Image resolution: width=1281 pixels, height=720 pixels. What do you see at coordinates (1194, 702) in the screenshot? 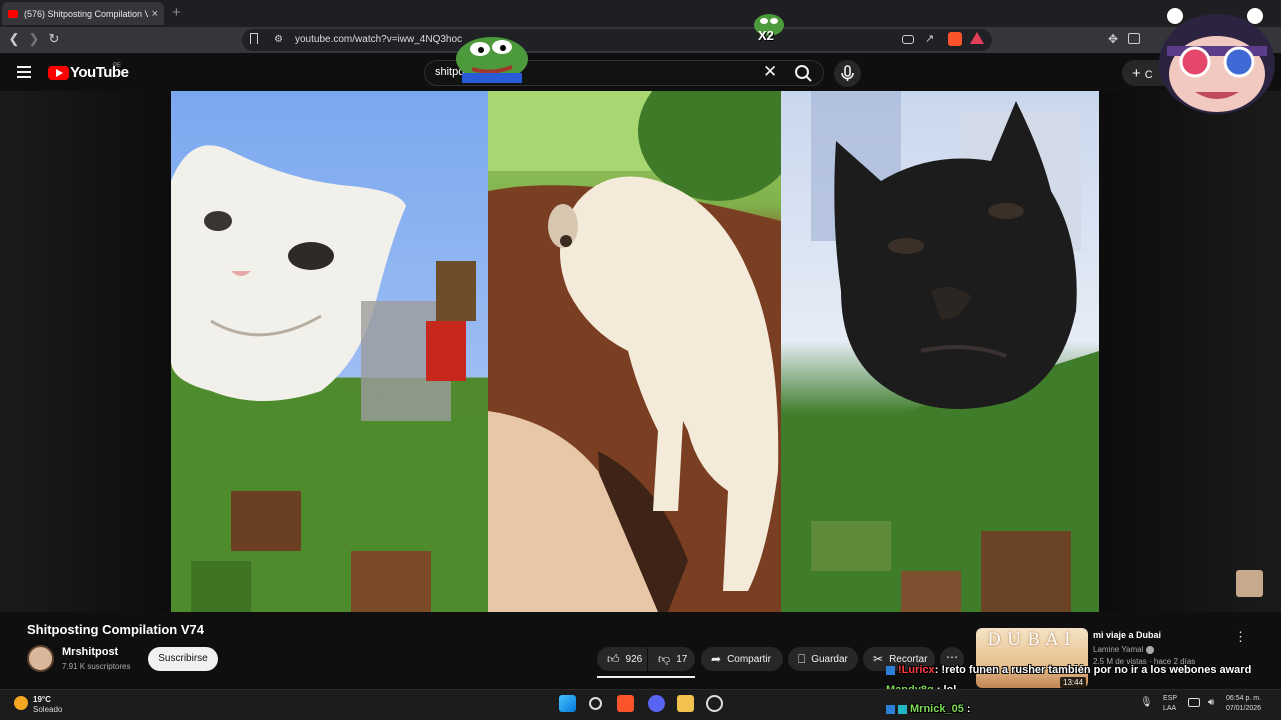
I see `network-icon` at bounding box center [1194, 702].